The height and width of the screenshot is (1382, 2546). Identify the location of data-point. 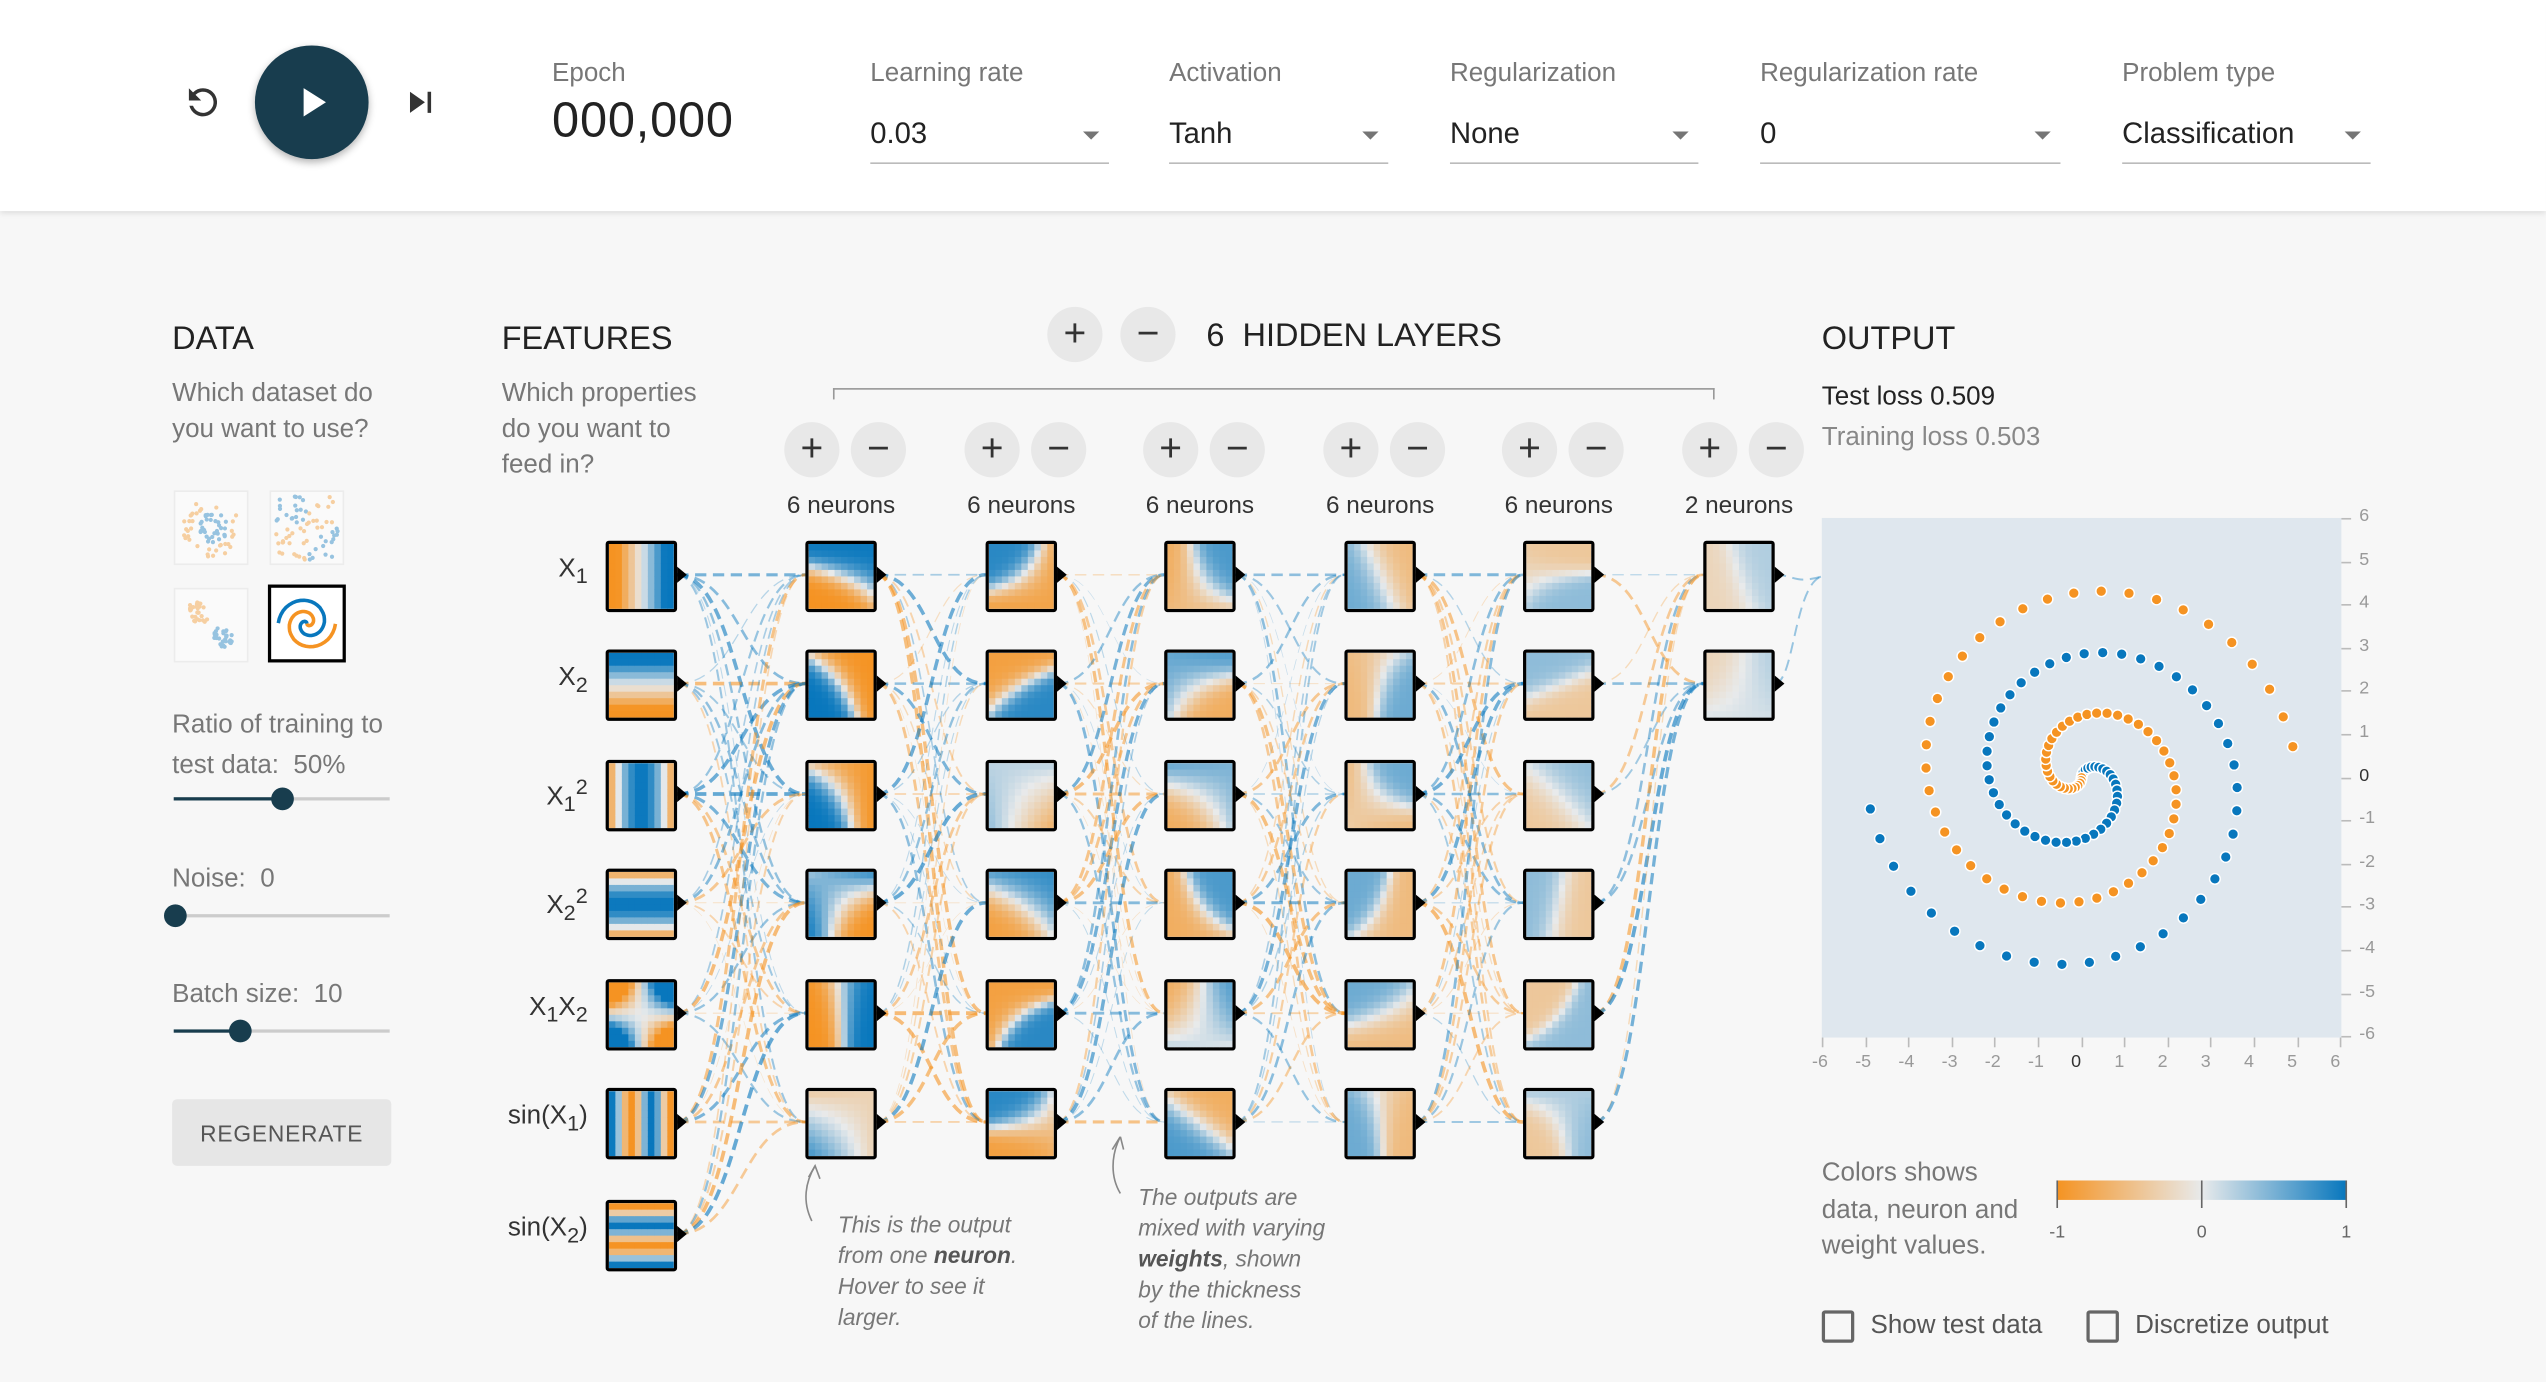
(2121, 654).